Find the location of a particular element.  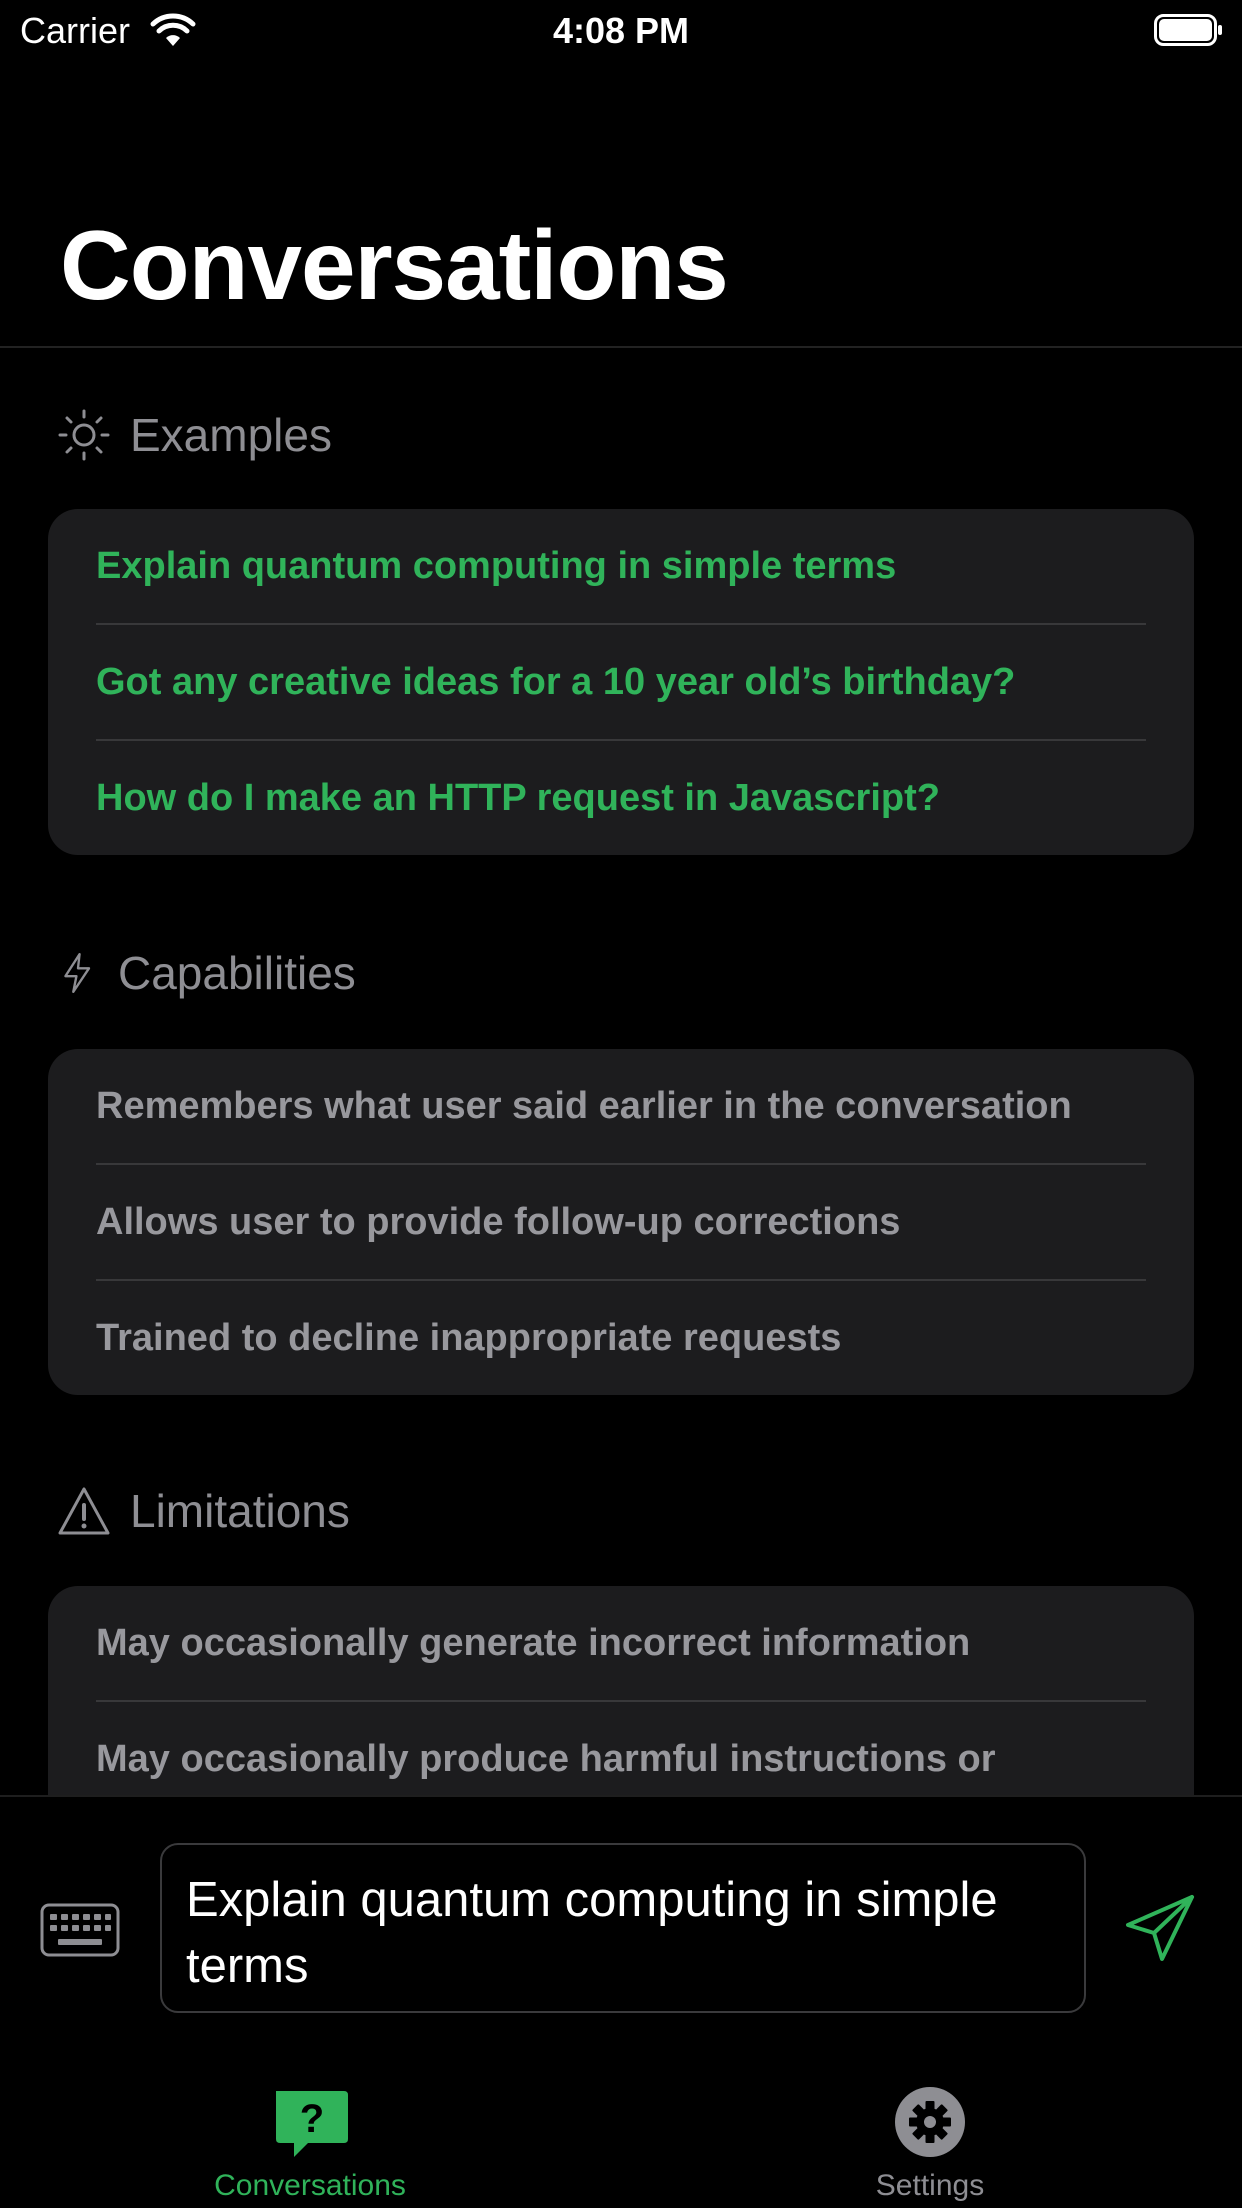

keyboard-icon is located at coordinates (80, 1930).